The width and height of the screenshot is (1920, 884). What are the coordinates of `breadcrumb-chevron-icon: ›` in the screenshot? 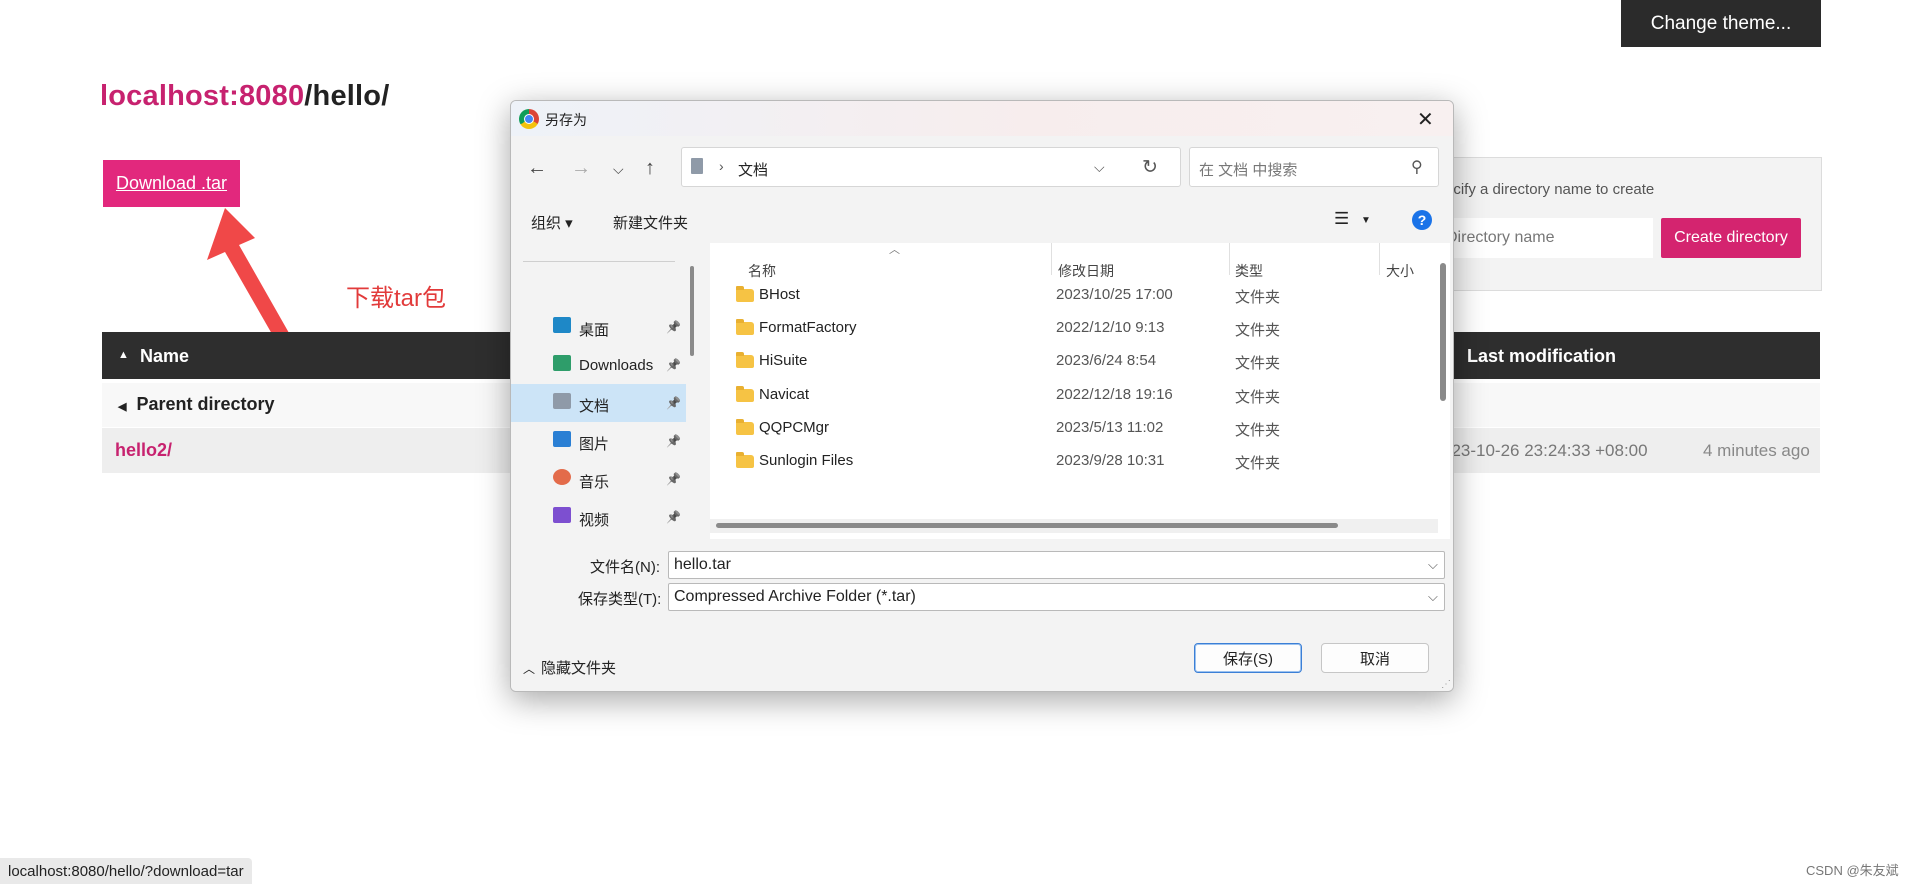 It's located at (721, 166).